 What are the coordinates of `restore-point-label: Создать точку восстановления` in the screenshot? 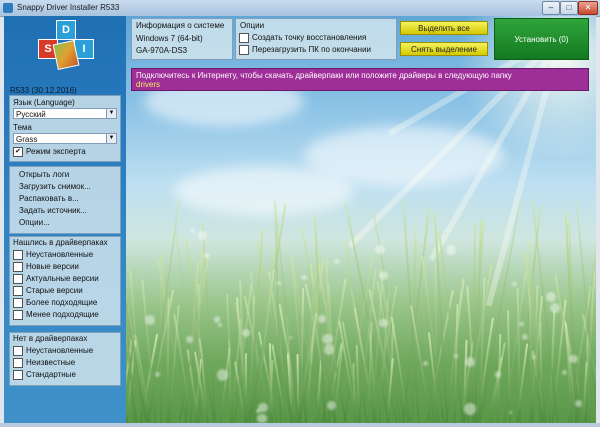 It's located at (309, 37).